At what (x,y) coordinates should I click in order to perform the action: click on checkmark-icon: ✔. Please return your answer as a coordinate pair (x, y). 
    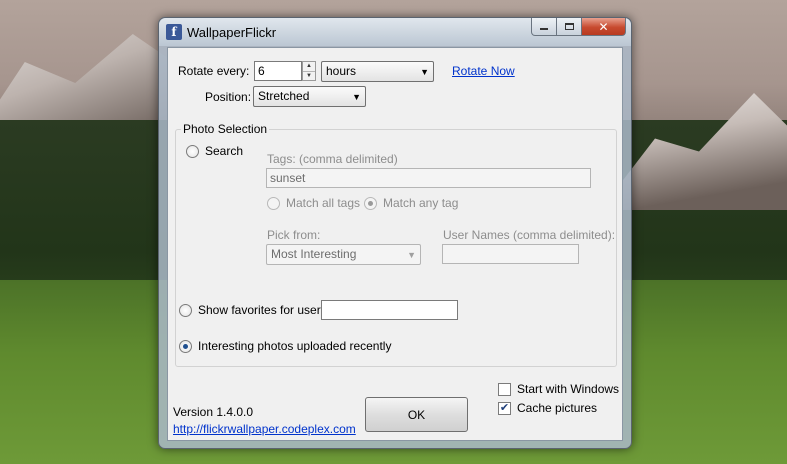
    Looking at the image, I should click on (504, 408).